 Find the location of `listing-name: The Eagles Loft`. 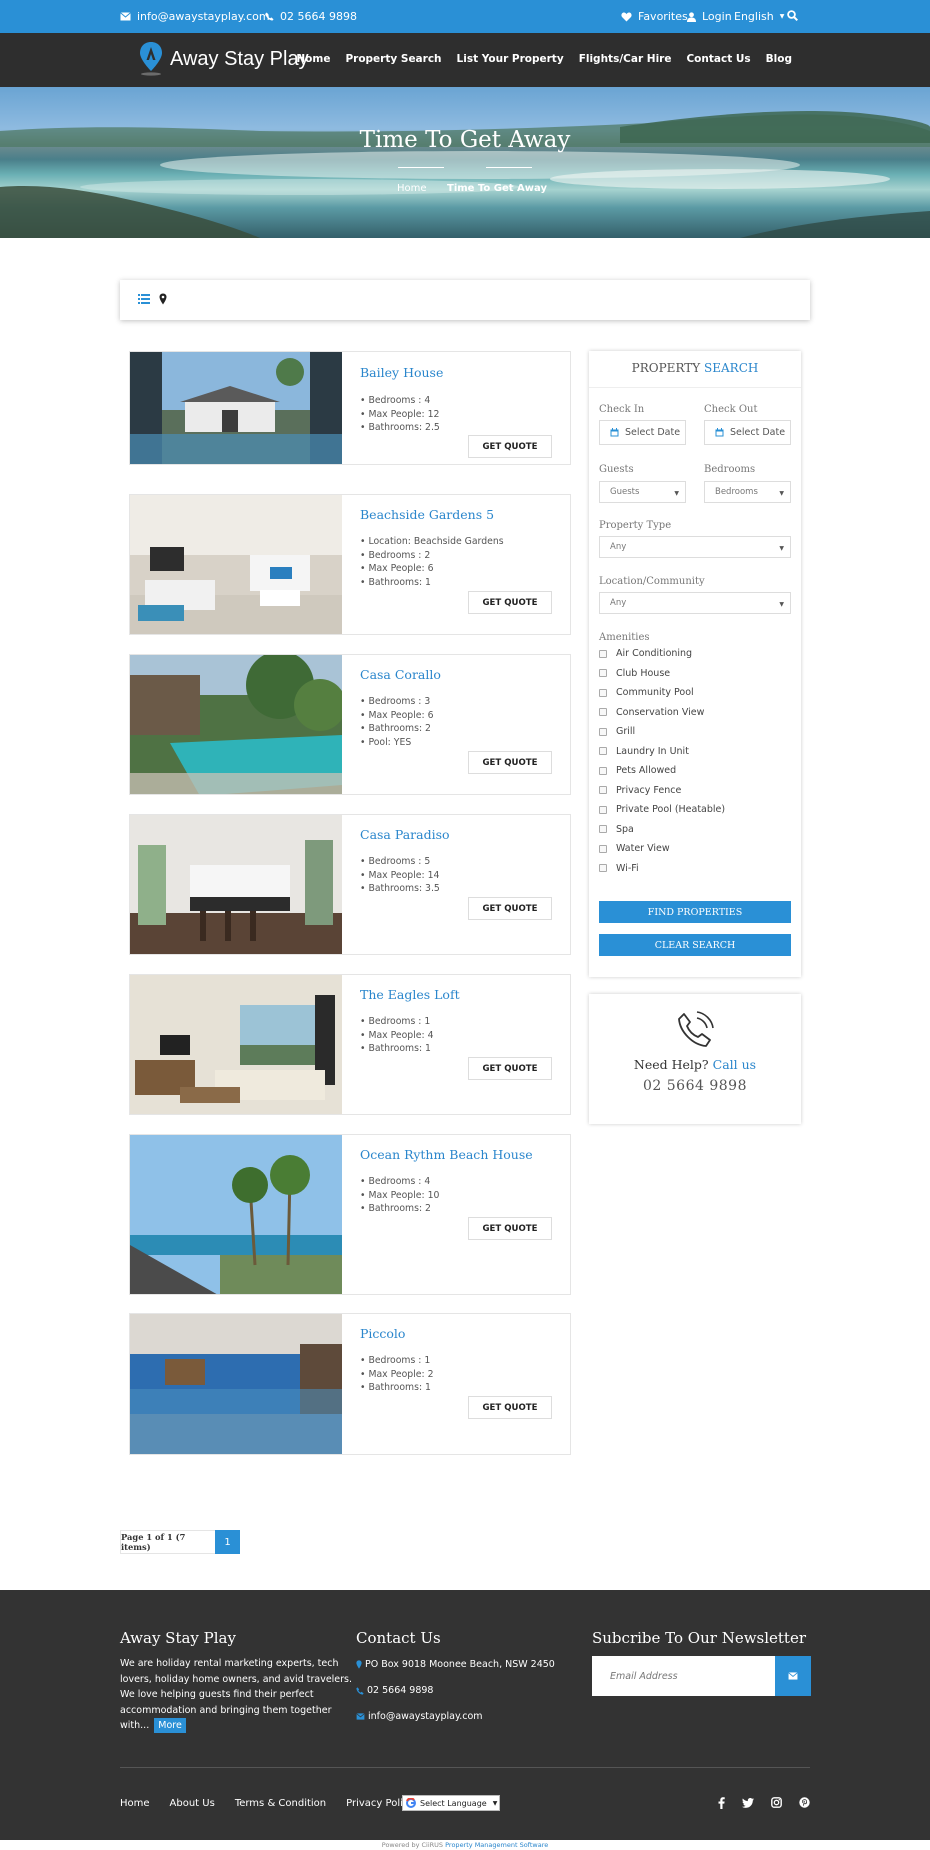

listing-name: The Eagles Loft is located at coordinates (410, 994).